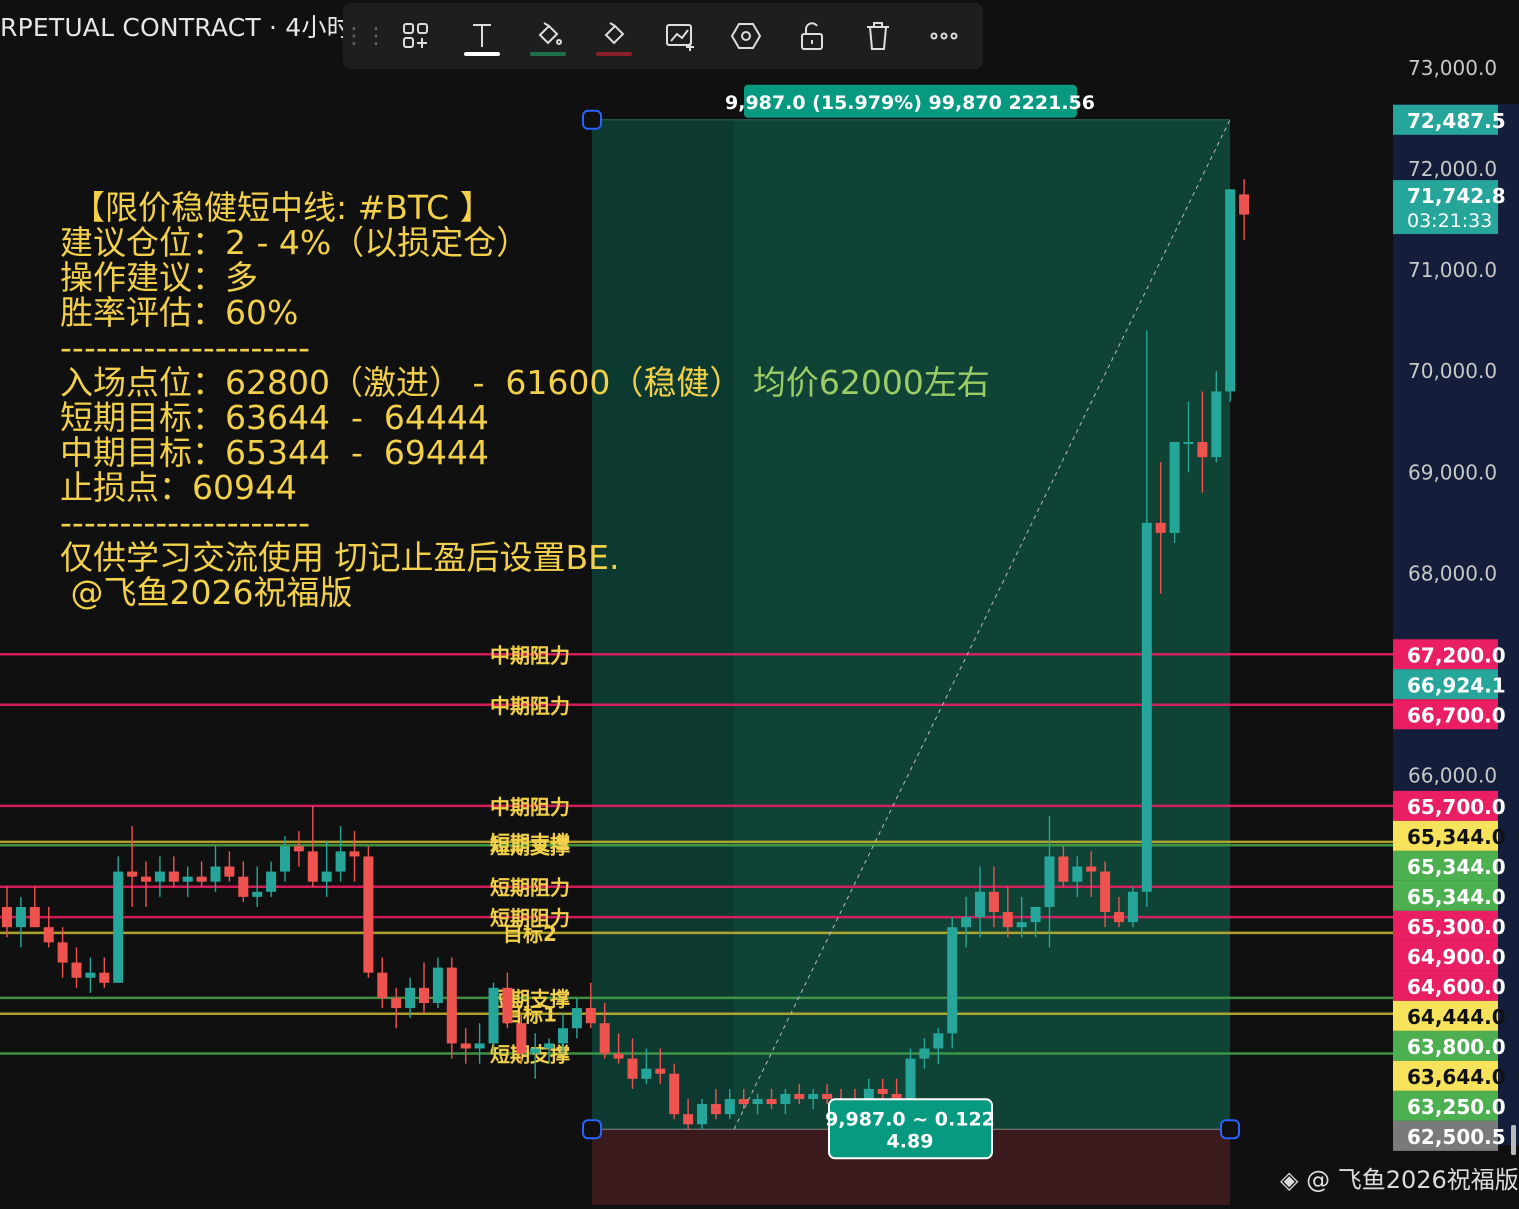  What do you see at coordinates (1456, 655) in the screenshot?
I see `price-label-text: 67,200.0` at bounding box center [1456, 655].